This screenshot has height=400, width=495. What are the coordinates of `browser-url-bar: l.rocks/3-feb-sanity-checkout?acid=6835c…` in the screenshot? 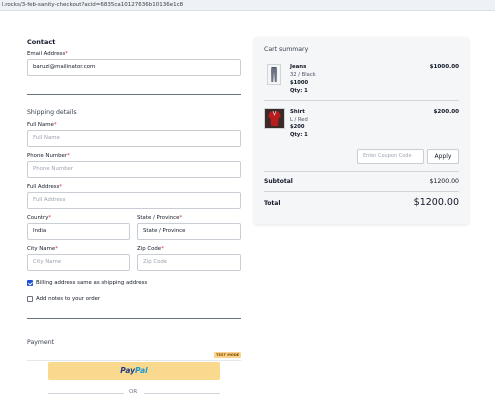 It's located at (247, 5).